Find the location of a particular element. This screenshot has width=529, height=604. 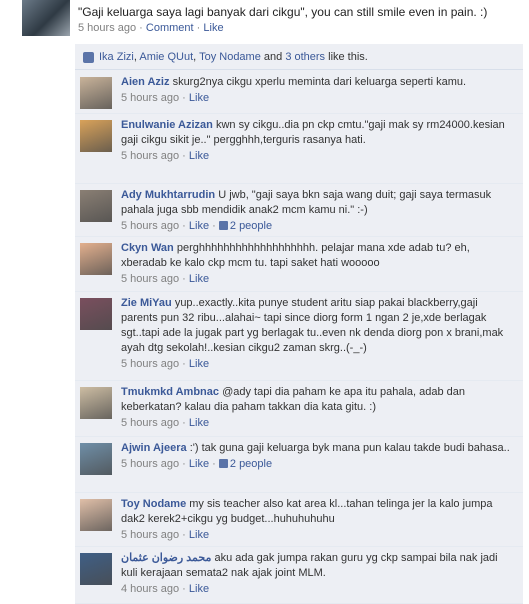

comment-author: Tmukmkd Ambnac is located at coordinates (170, 392).